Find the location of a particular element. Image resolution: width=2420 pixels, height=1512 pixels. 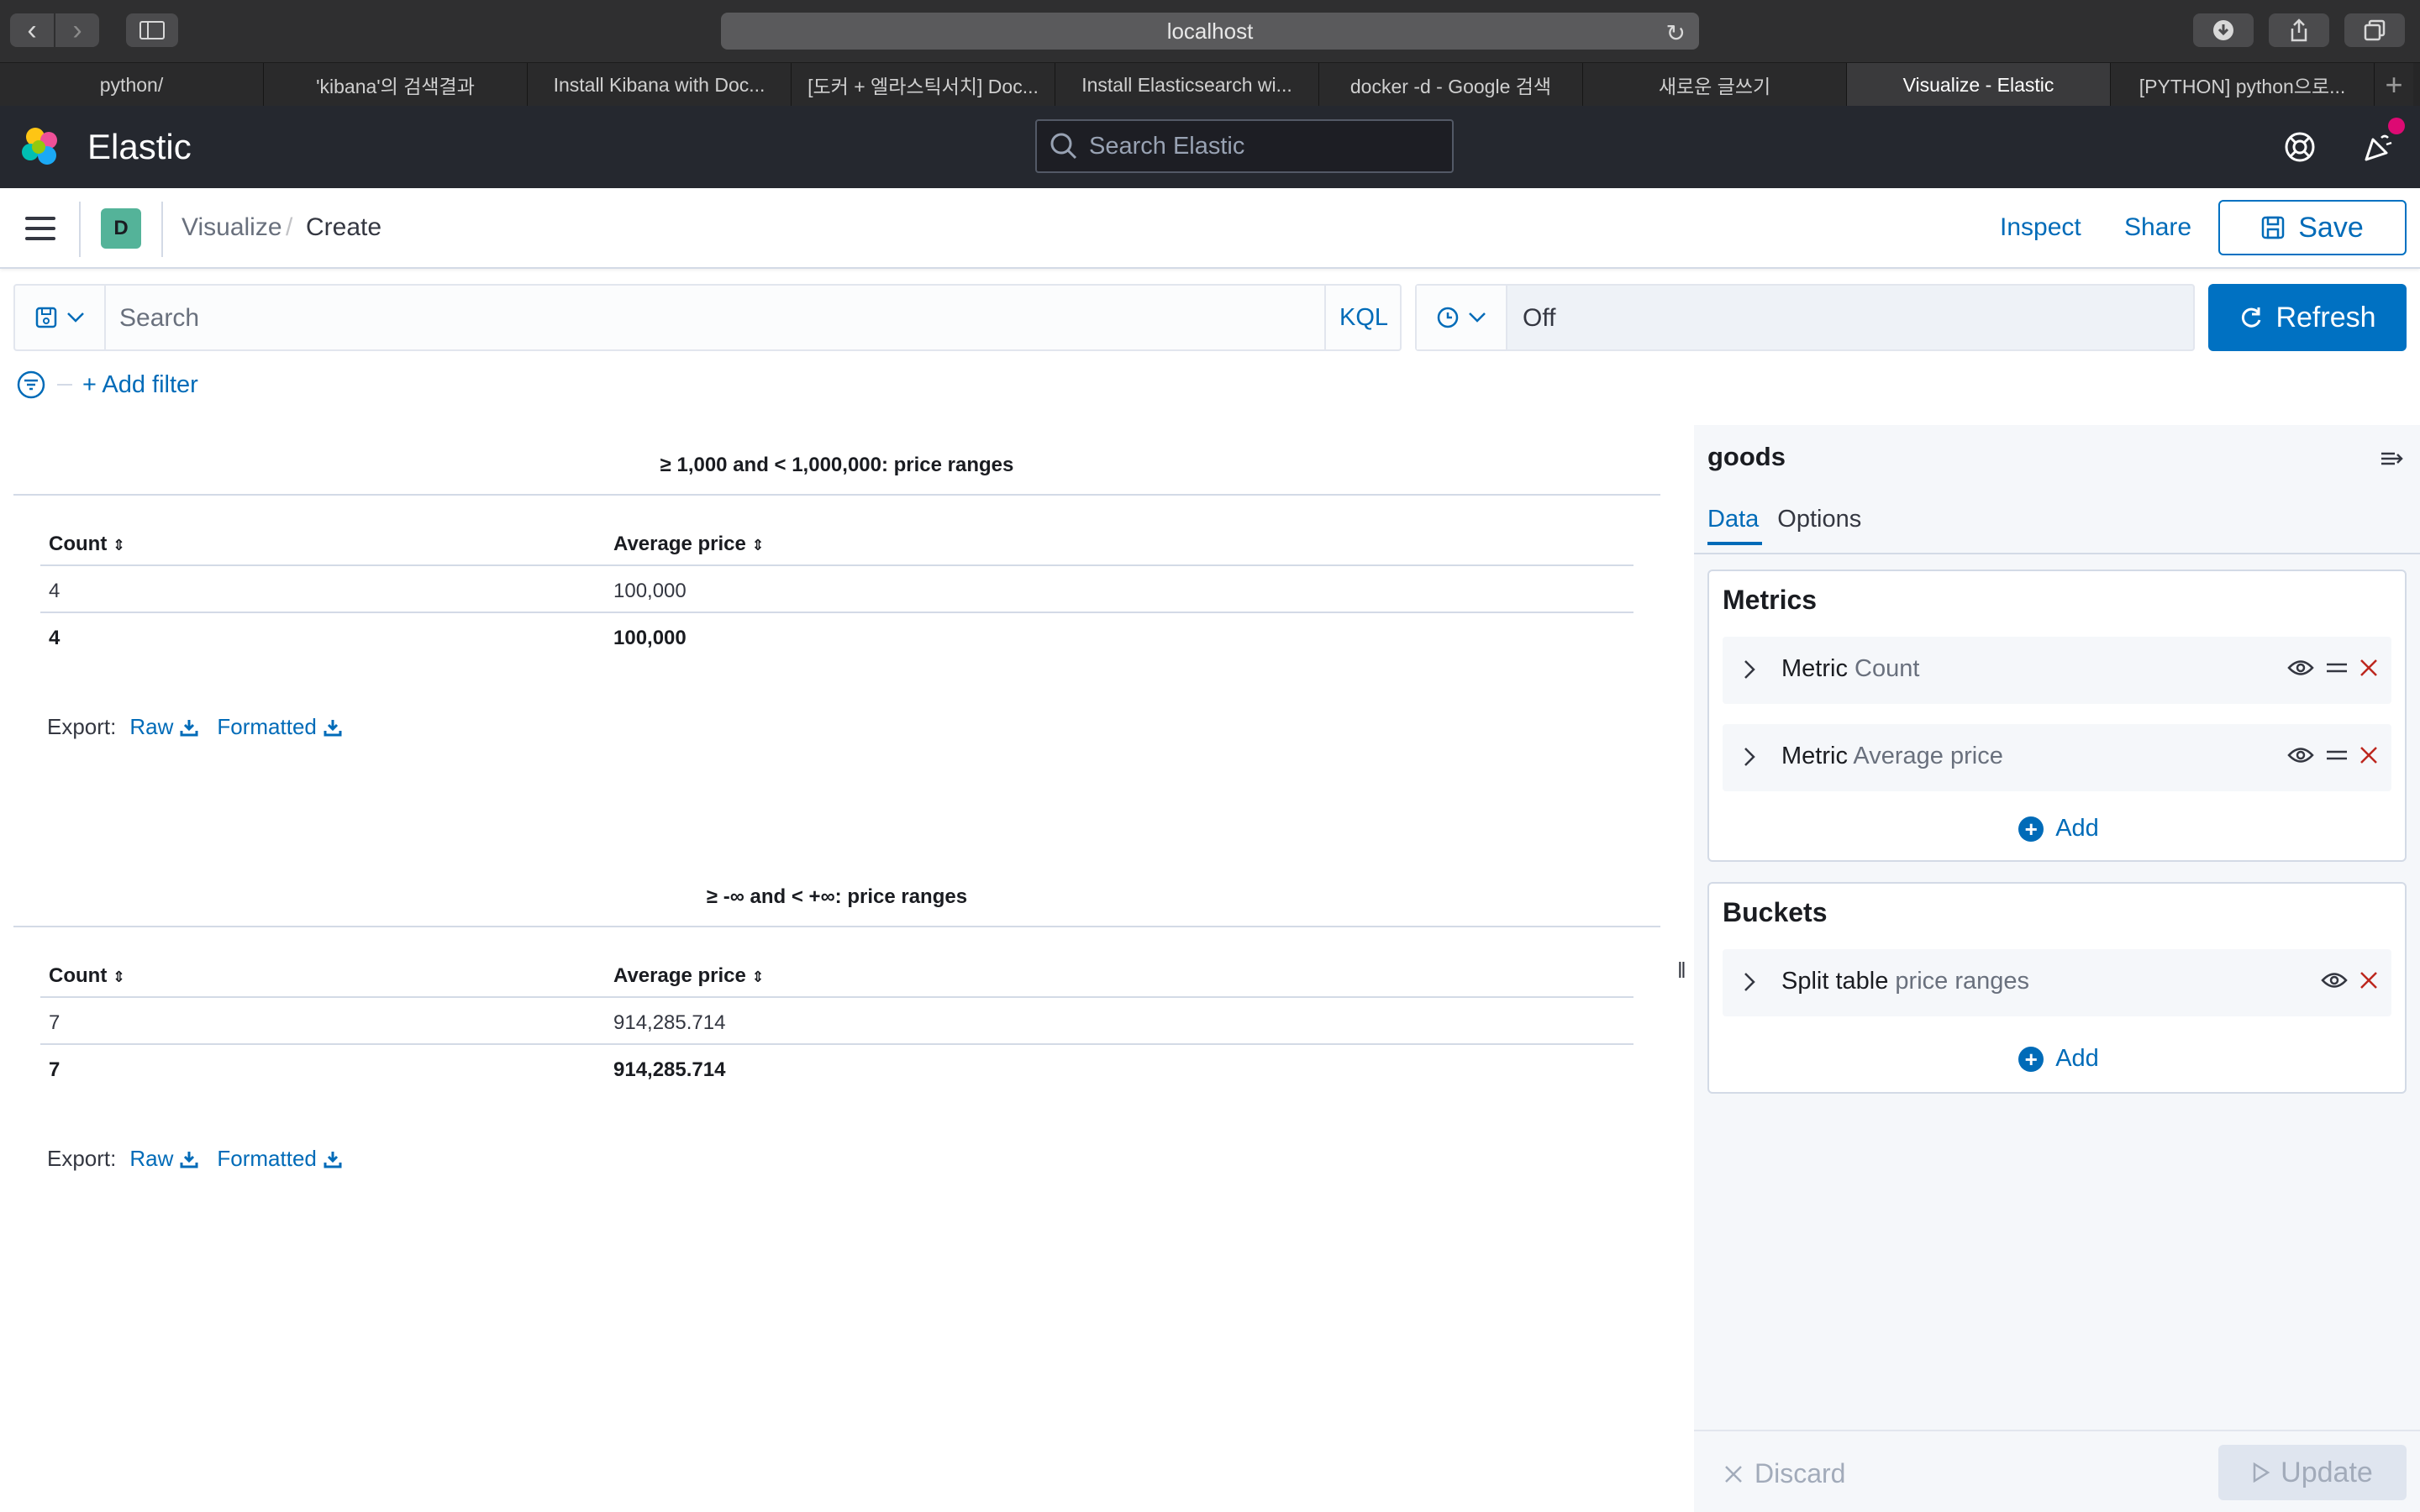

add-bucket-button: + Add is located at coordinates (2058, 1059).